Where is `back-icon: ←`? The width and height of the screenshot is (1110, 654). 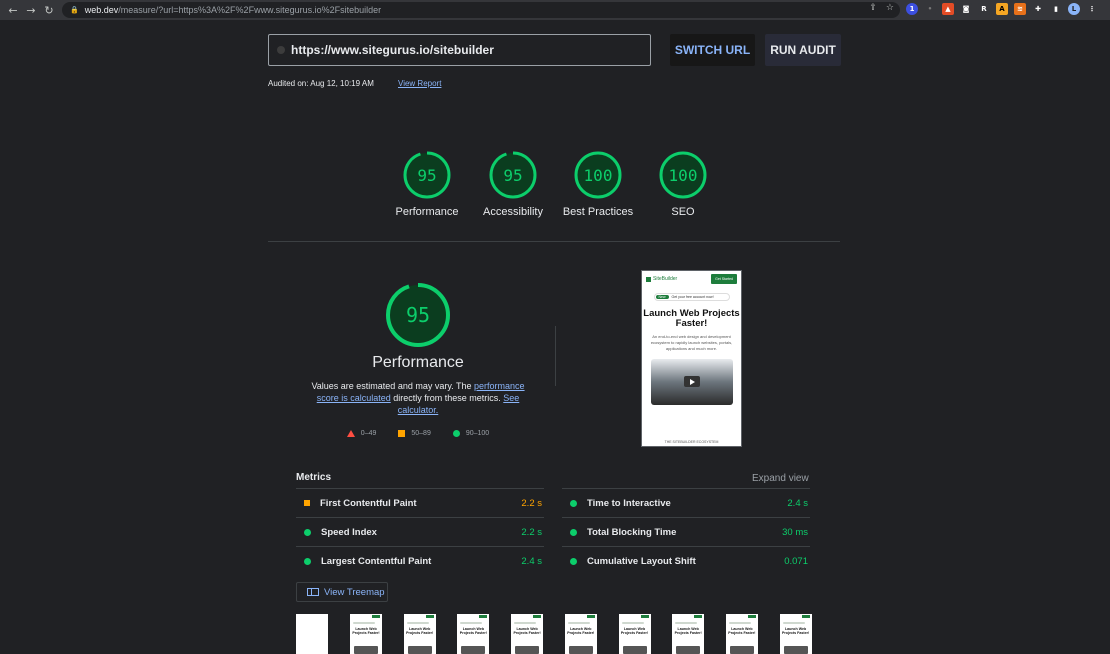 back-icon: ← is located at coordinates (13, 10).